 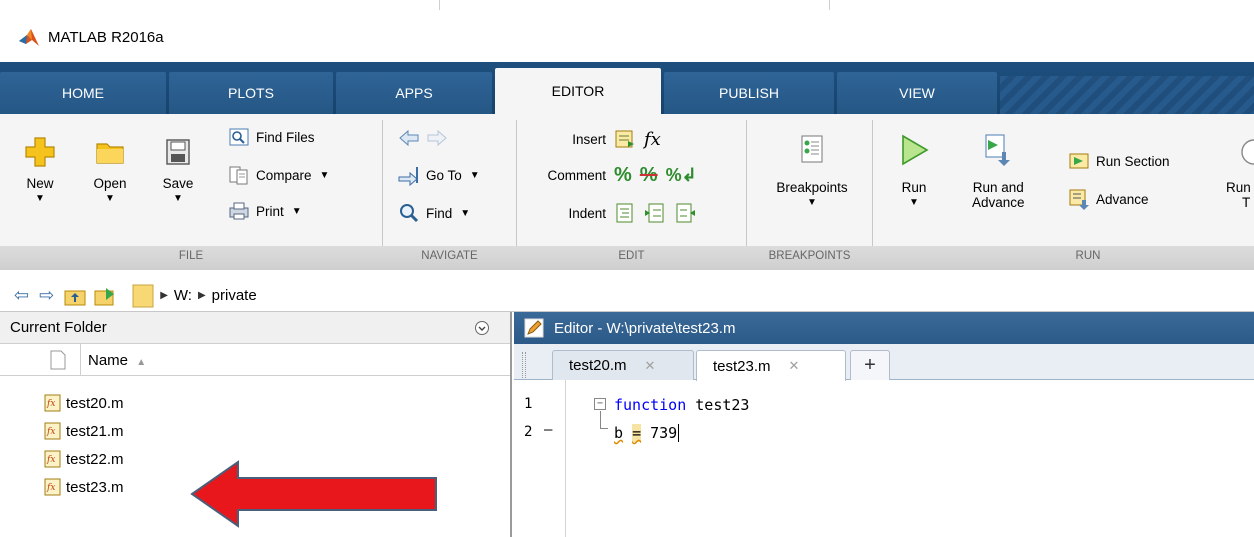 What do you see at coordinates (110, 153) in the screenshot?
I see `folder-icon` at bounding box center [110, 153].